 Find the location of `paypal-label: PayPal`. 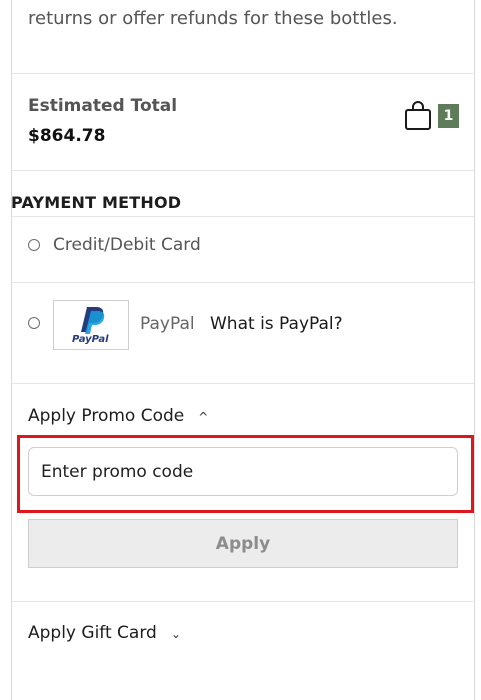

paypal-label: PayPal is located at coordinates (167, 324).